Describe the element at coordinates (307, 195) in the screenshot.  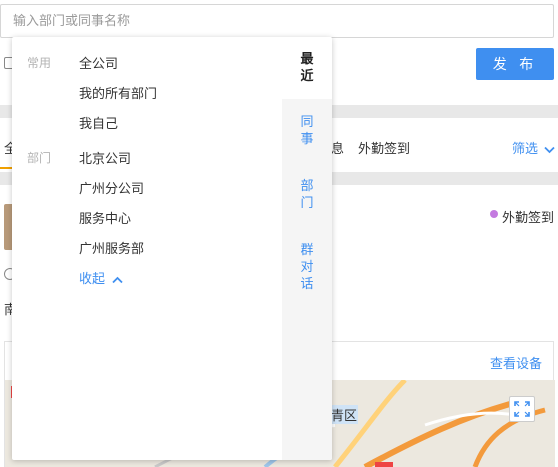
I see `tab-departments: 部 门` at that location.